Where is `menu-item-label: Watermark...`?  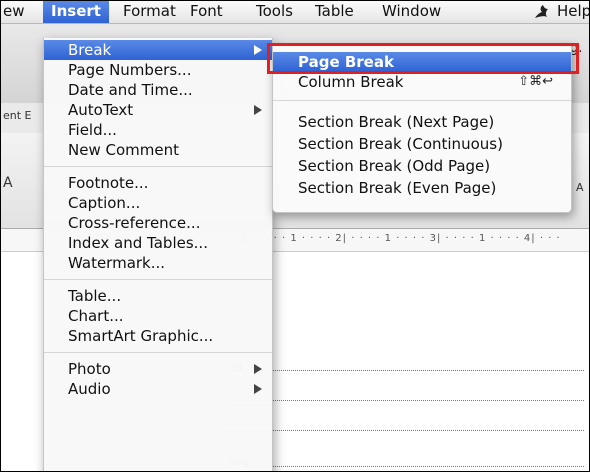 menu-item-label: Watermark... is located at coordinates (117, 263).